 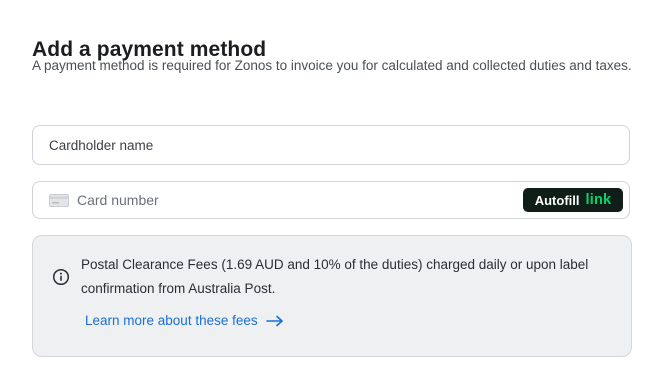 What do you see at coordinates (59, 200) in the screenshot?
I see `credit-card-icon` at bounding box center [59, 200].